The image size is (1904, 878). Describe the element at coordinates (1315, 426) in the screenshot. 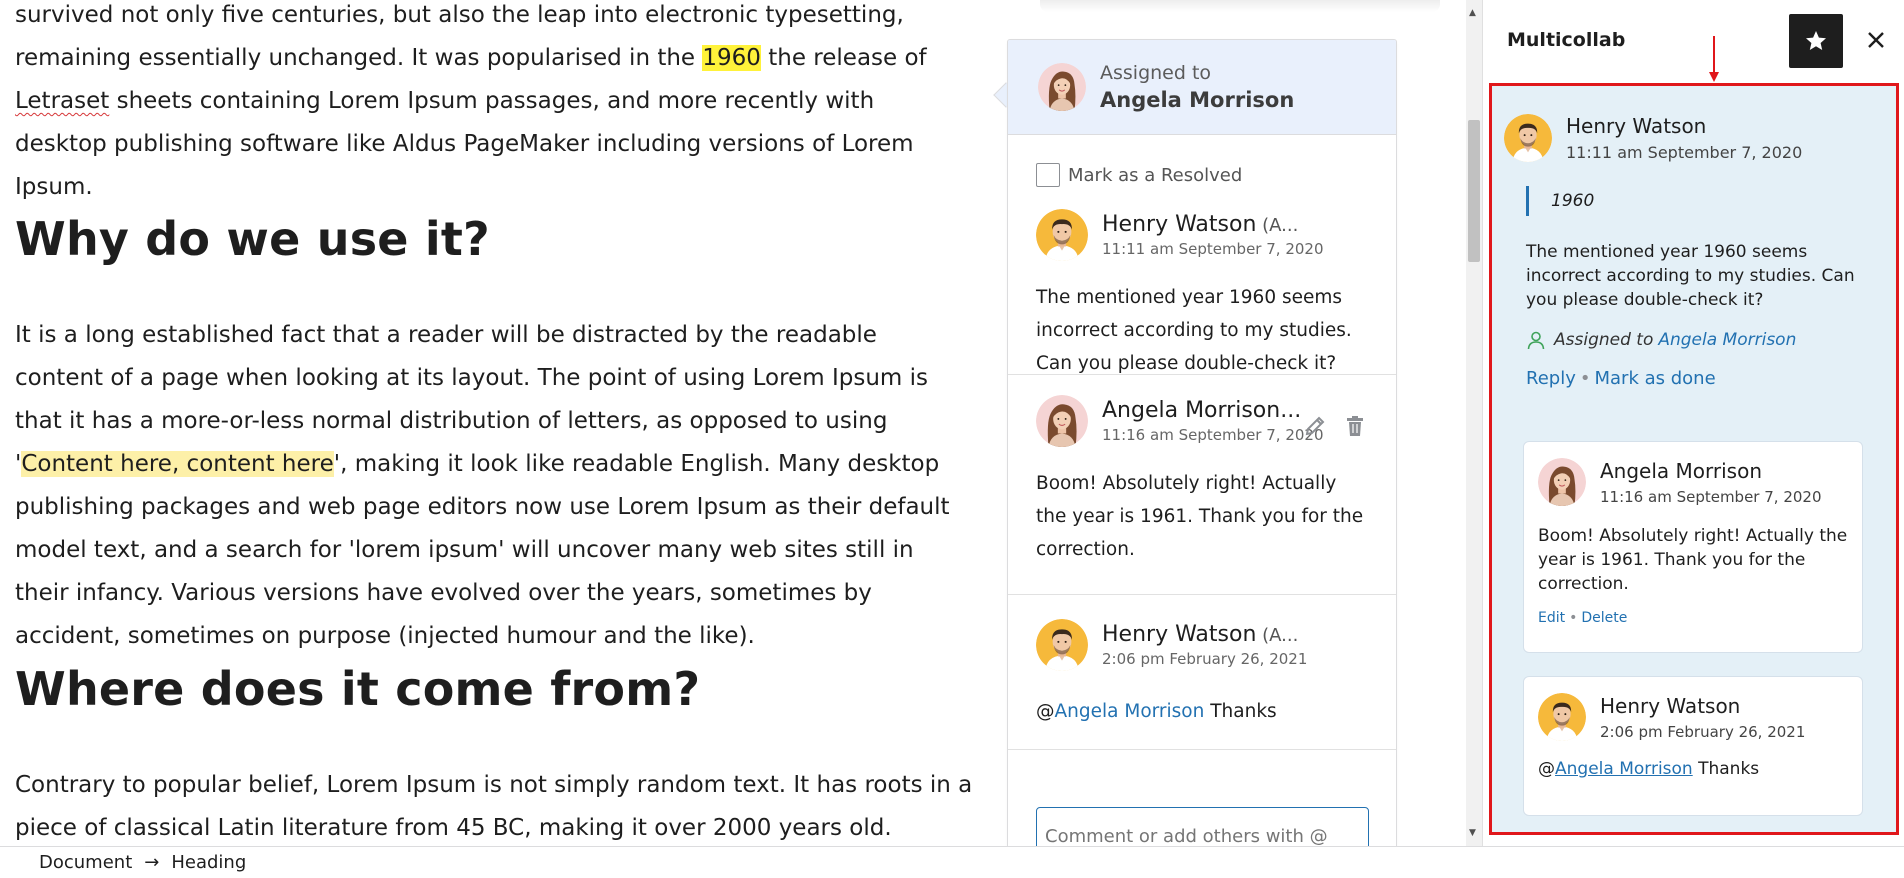

I see `pencil-icon` at that location.